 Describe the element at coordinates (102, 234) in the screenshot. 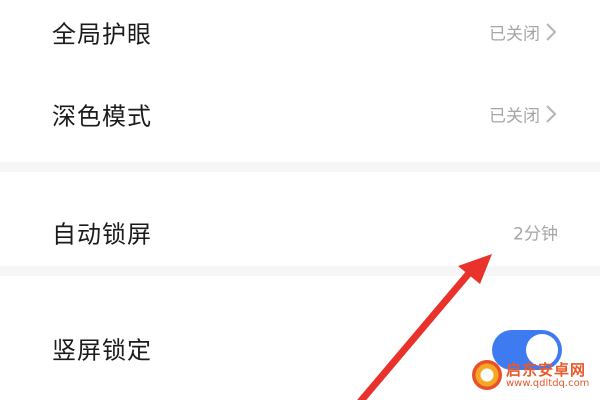

I see `setting-label: 自动锁屏` at that location.